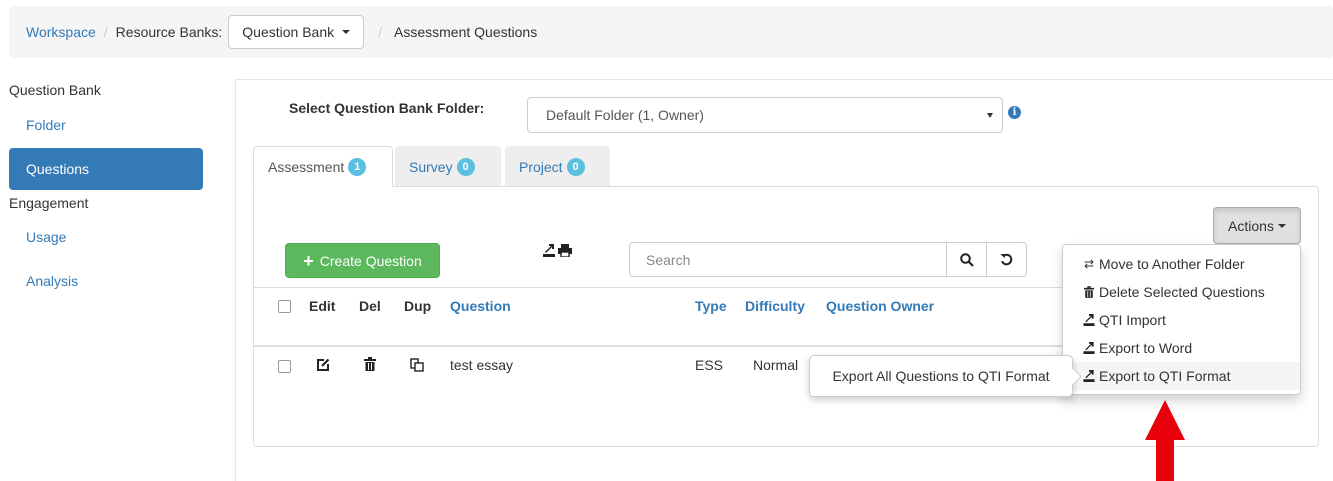 This screenshot has width=1333, height=481. Describe the element at coordinates (370, 306) in the screenshot. I see `column-header-del: Del` at that location.